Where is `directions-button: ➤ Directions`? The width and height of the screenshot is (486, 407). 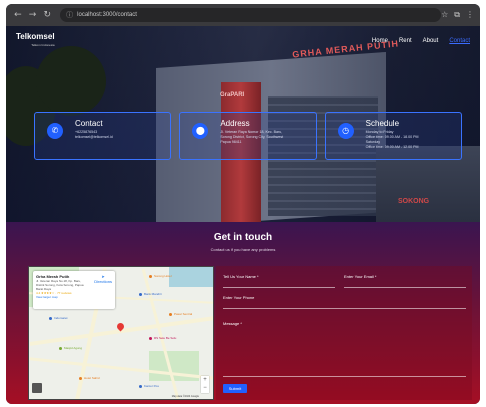 directions-button: ➤ Directions is located at coordinates (103, 279).